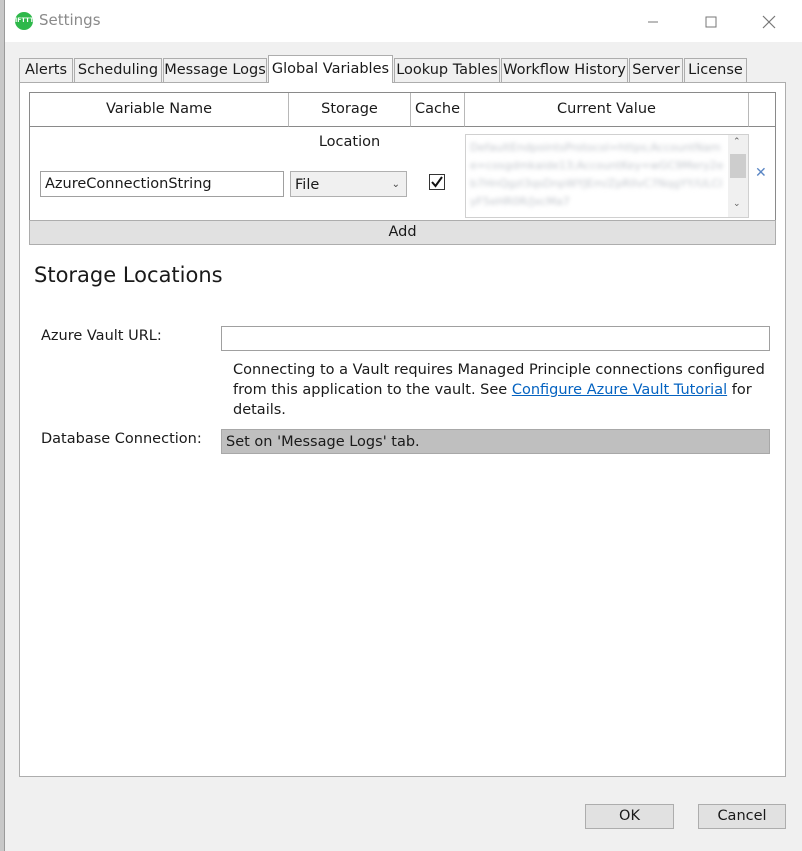 This screenshot has width=802, height=851. I want to click on tab-global-variables: Global Variables, so click(330, 69).